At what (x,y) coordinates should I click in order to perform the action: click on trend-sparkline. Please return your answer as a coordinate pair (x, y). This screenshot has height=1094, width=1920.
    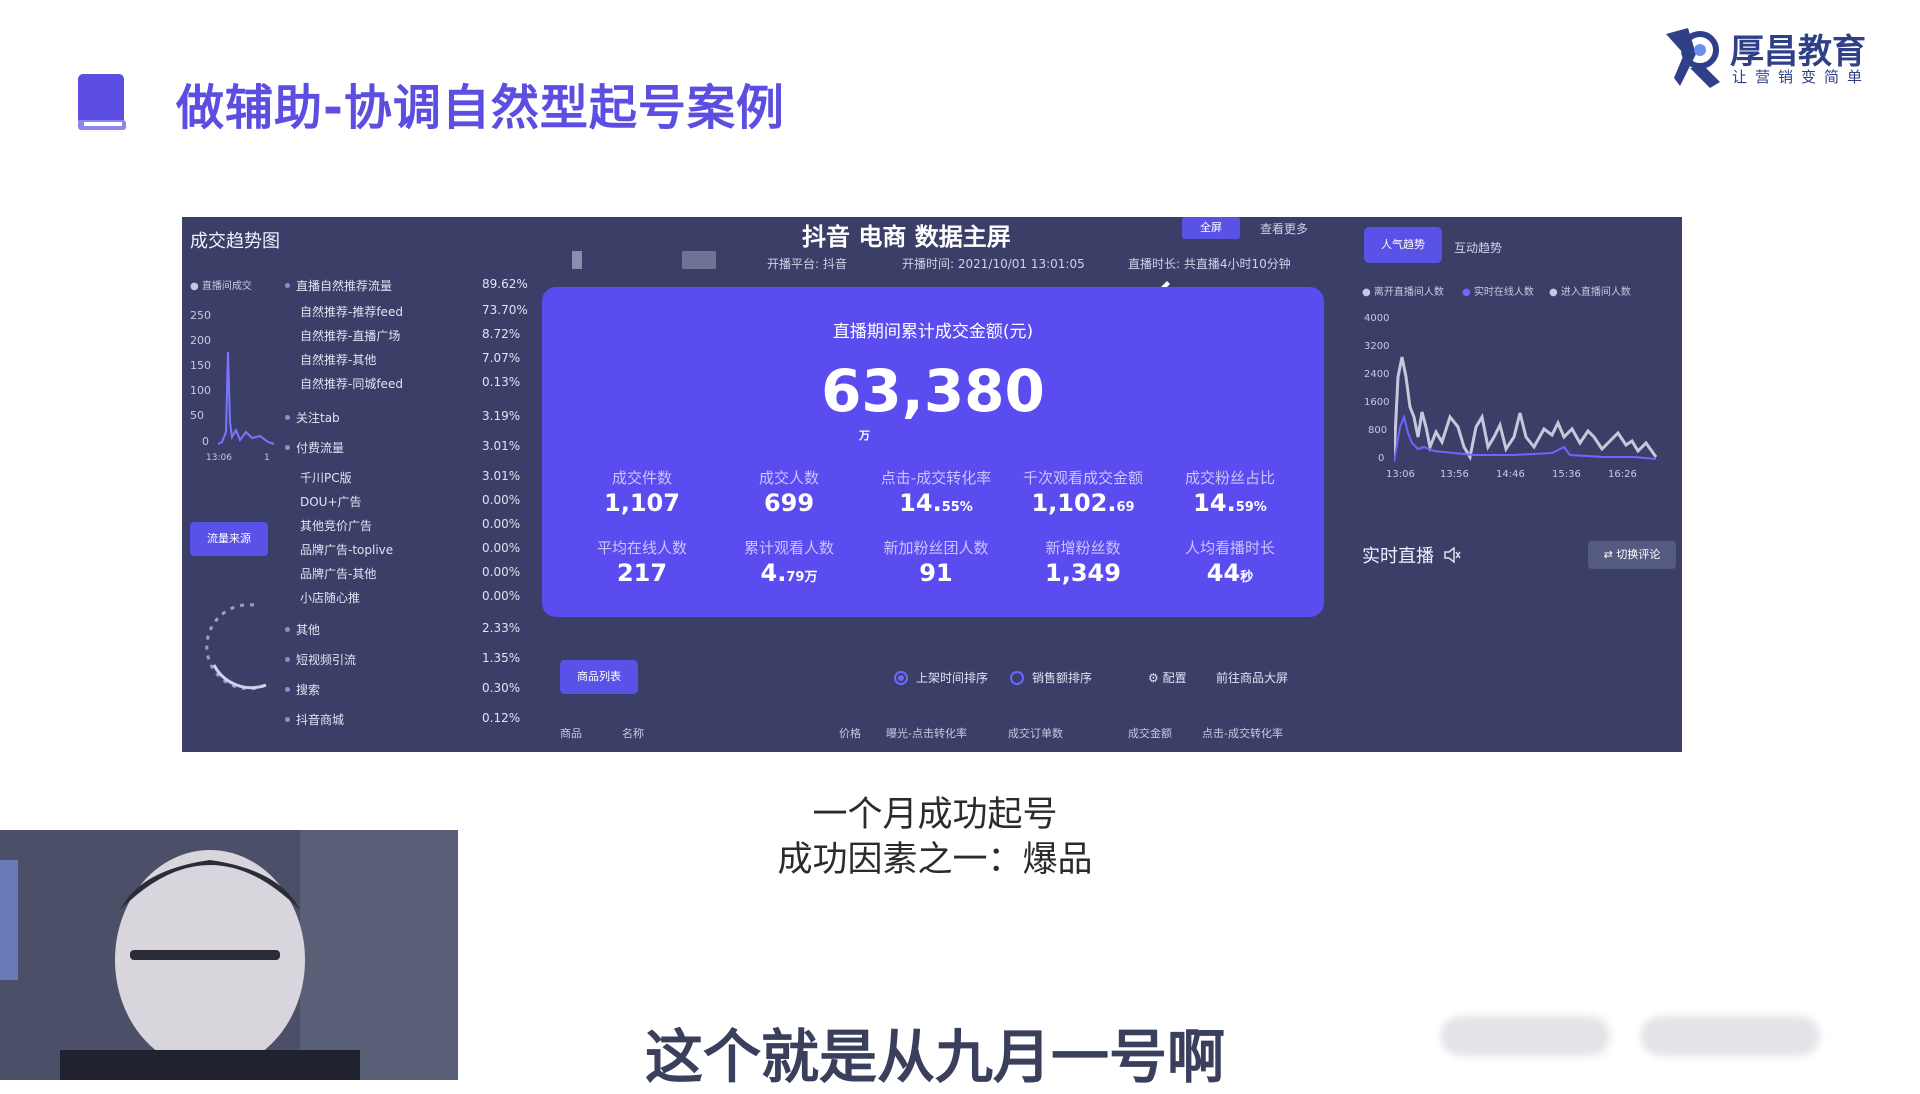
    Looking at the image, I should click on (246, 398).